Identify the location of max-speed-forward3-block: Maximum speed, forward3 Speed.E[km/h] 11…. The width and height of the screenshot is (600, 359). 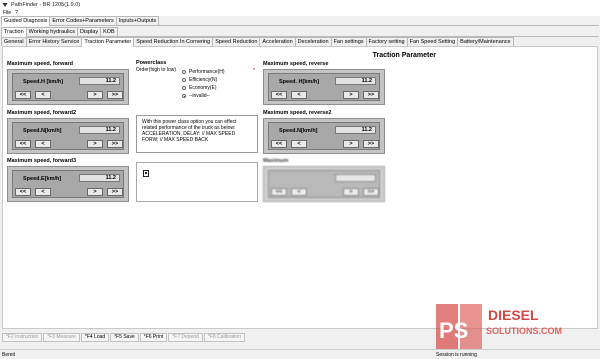
(68, 180).